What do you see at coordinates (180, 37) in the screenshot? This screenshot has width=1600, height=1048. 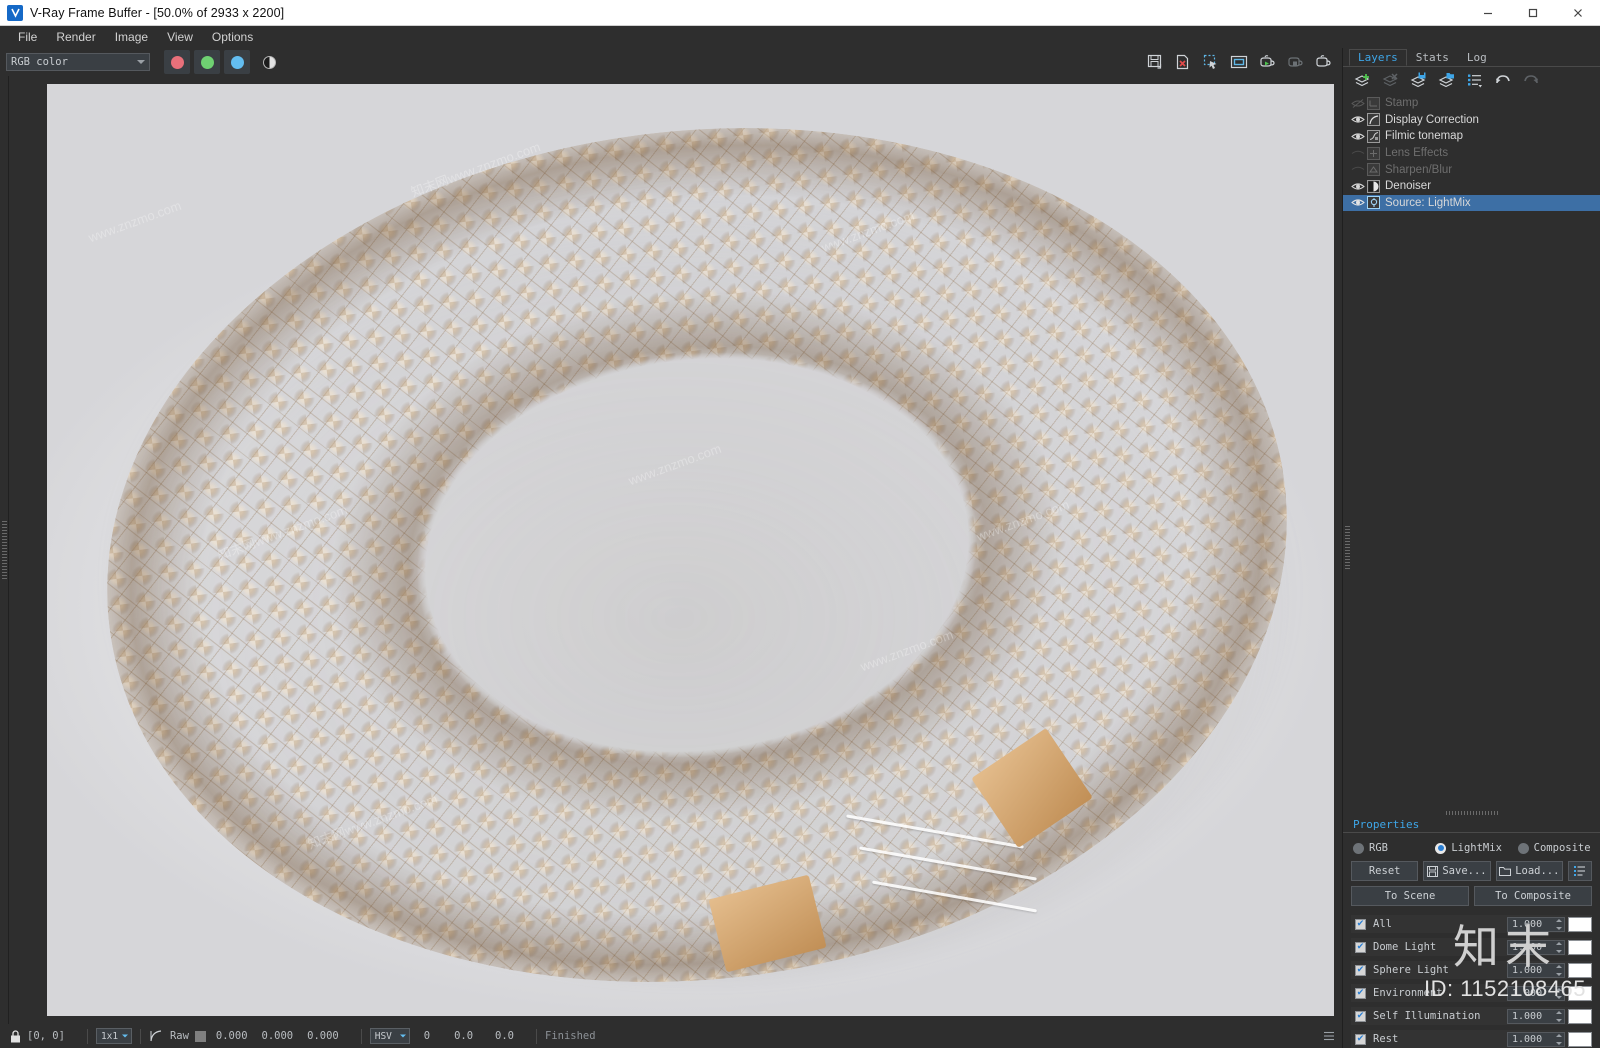 I see `menu-view: View` at bounding box center [180, 37].